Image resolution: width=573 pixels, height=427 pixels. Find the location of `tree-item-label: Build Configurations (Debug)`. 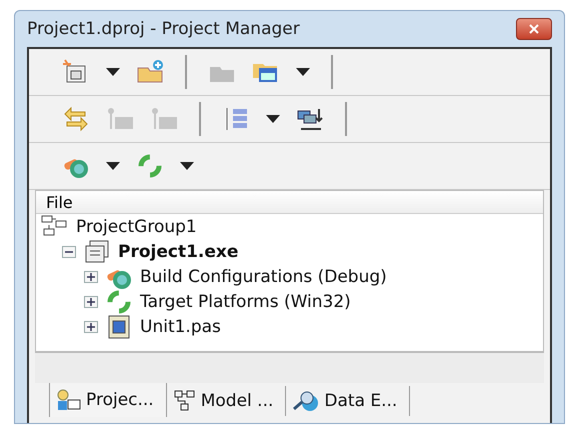

tree-item-label: Build Configurations (Debug) is located at coordinates (263, 276).